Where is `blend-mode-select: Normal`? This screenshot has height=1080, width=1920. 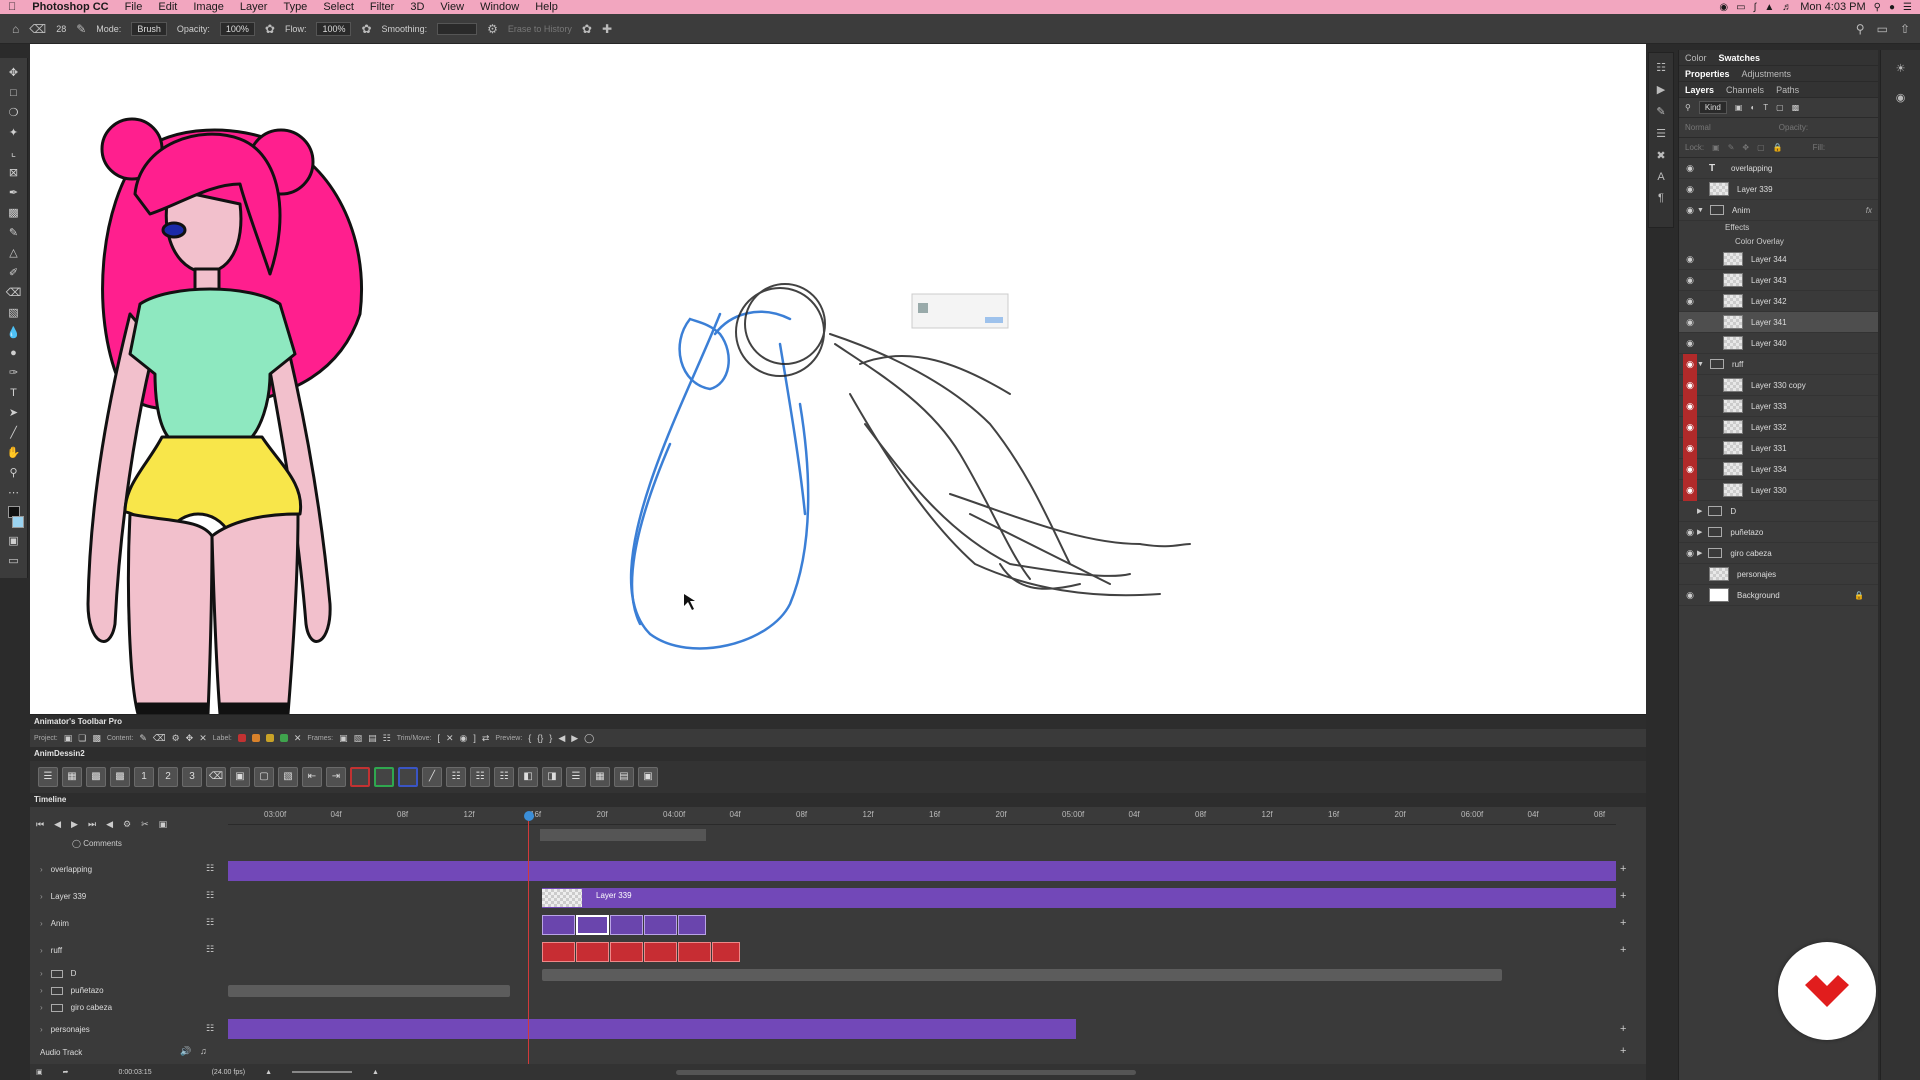 blend-mode-select: Normal is located at coordinates (1698, 127).